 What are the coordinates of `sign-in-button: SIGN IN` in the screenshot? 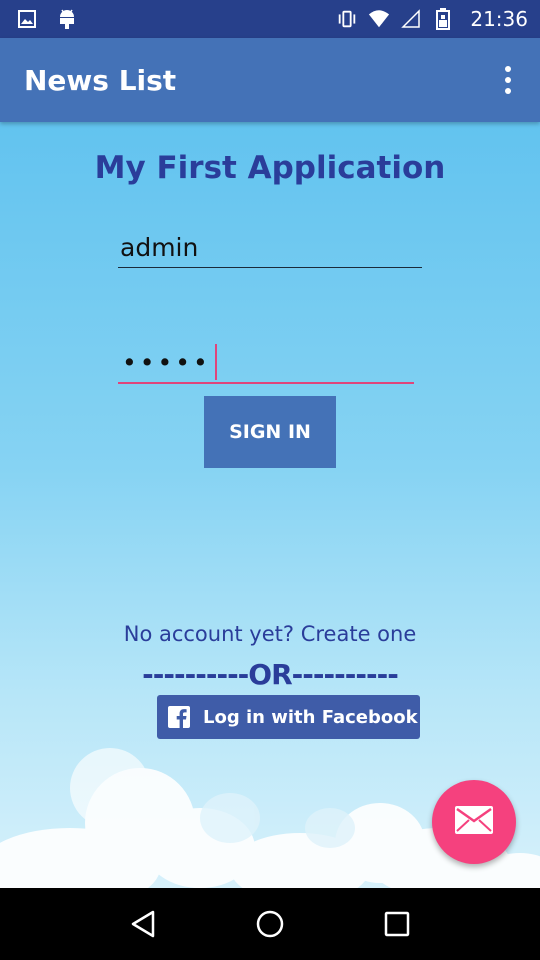 It's located at (270, 432).